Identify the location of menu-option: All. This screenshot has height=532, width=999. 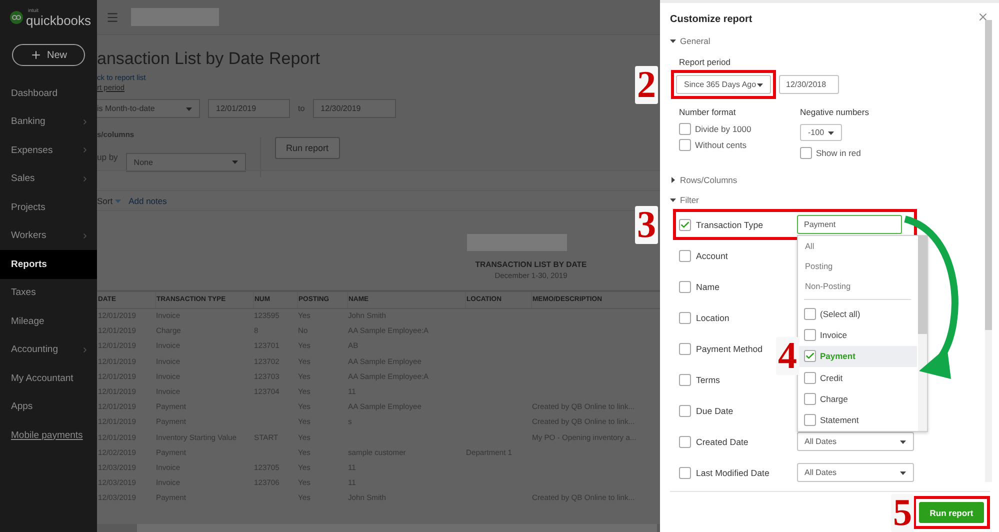
(857, 246).